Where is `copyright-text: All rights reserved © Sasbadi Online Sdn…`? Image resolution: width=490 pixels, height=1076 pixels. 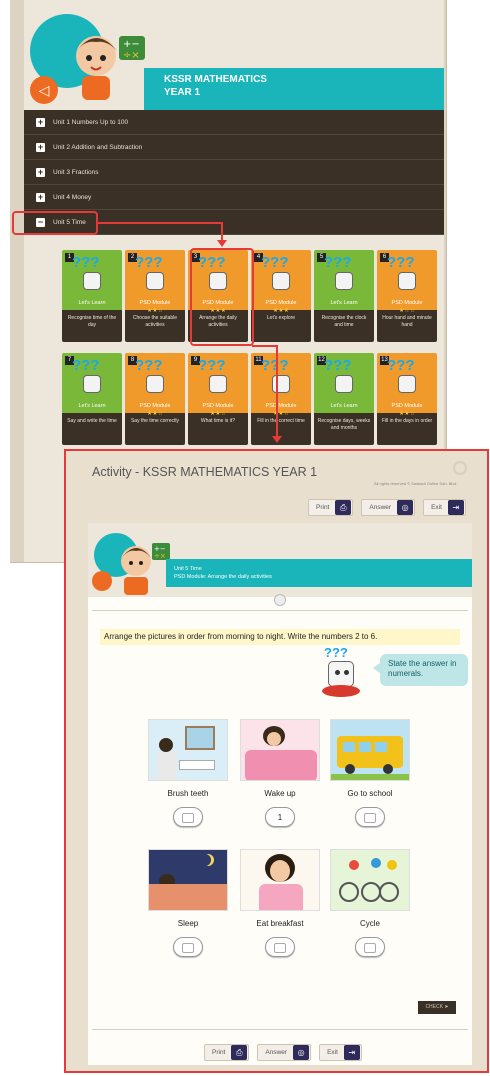 copyright-text: All rights reserved © Sasbadi Online Sdn… is located at coordinates (415, 483).